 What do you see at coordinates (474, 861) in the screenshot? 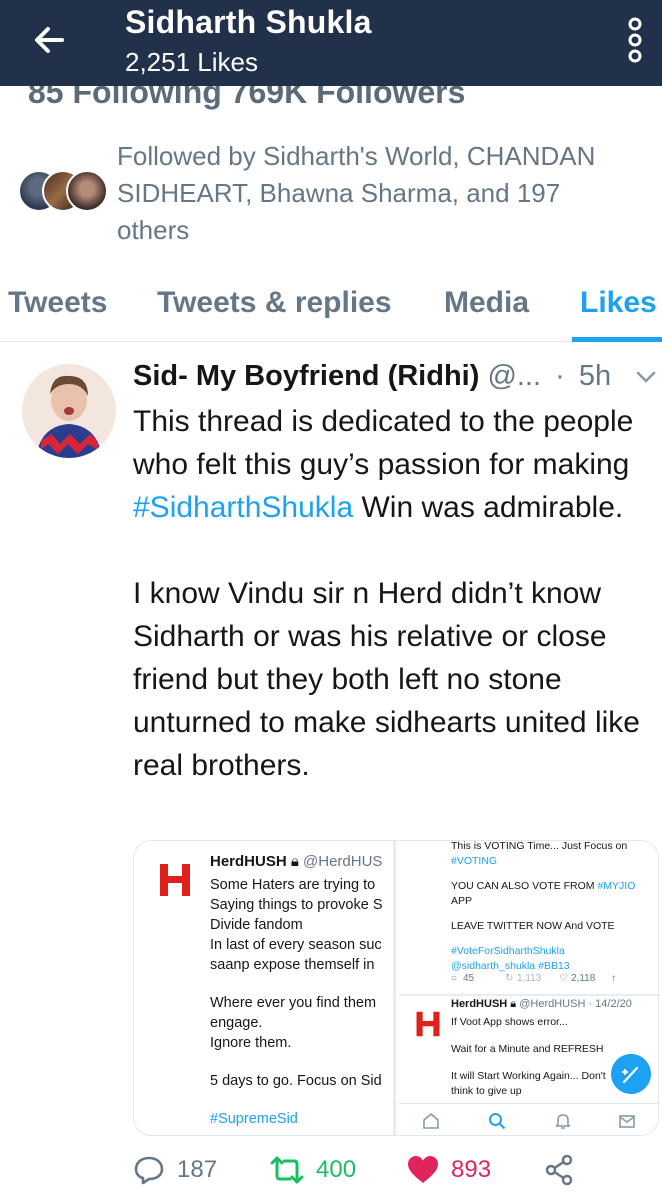
I see `text-line: #VOTING` at bounding box center [474, 861].